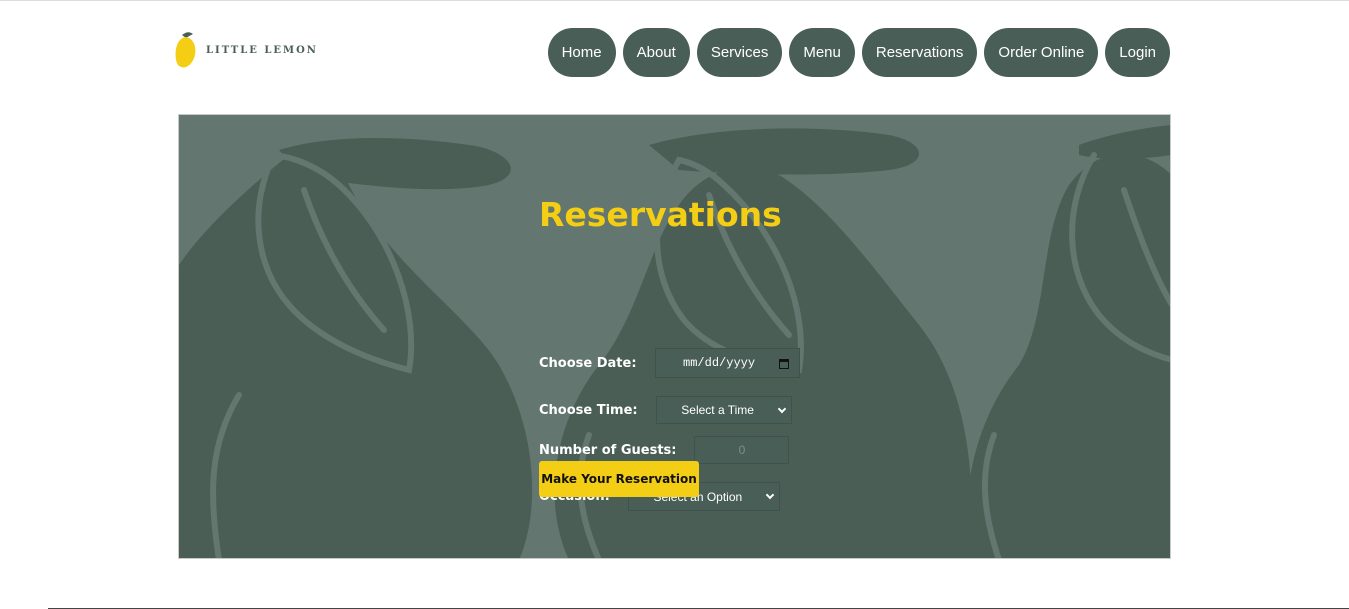  Describe the element at coordinates (581, 52) in the screenshot. I see `nav-home-button: Home` at that location.